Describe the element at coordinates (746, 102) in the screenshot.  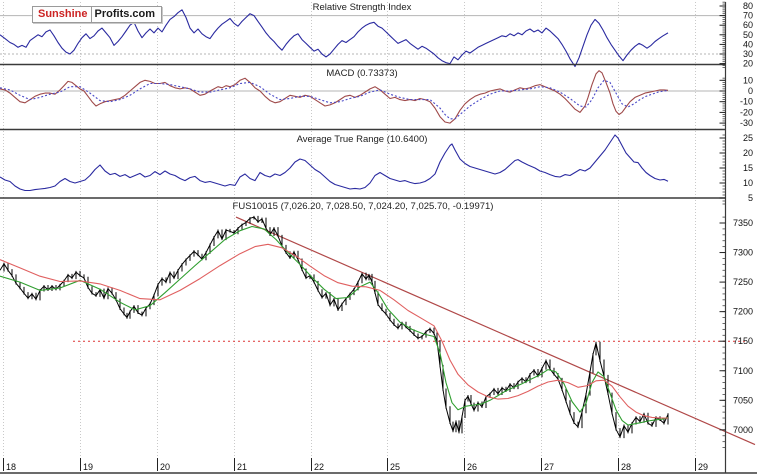
I see `svg-text: -10` at that location.